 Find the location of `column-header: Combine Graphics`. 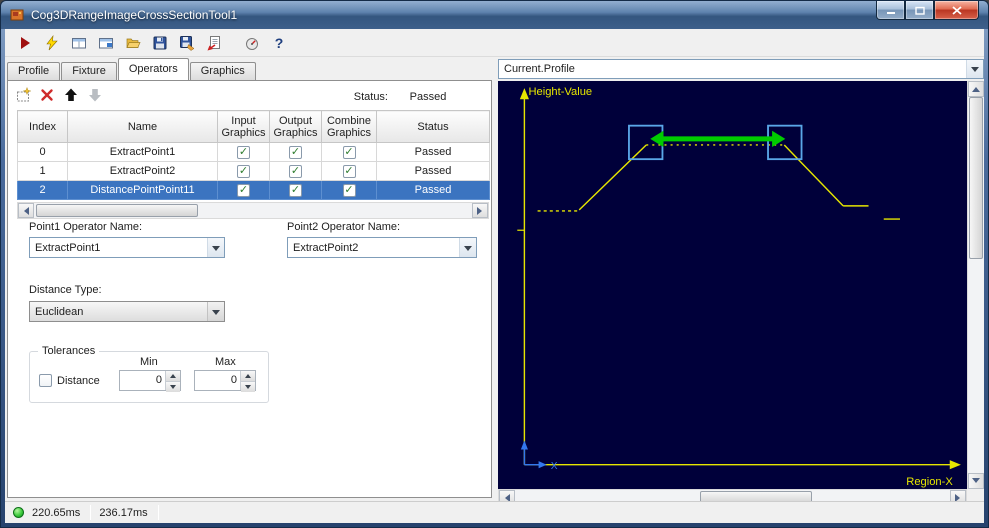

column-header: Combine Graphics is located at coordinates (349, 126).